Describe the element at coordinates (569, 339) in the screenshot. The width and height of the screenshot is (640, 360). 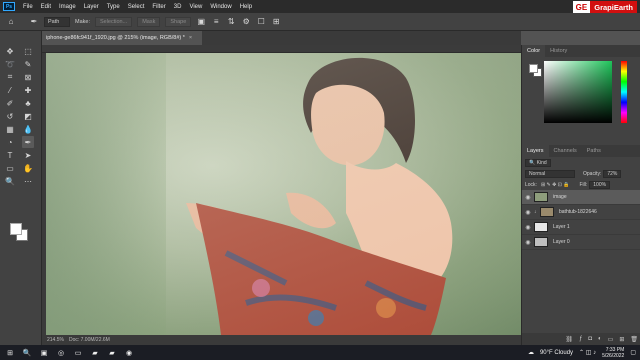
I see `link-layers-icon: ⛓` at that location.